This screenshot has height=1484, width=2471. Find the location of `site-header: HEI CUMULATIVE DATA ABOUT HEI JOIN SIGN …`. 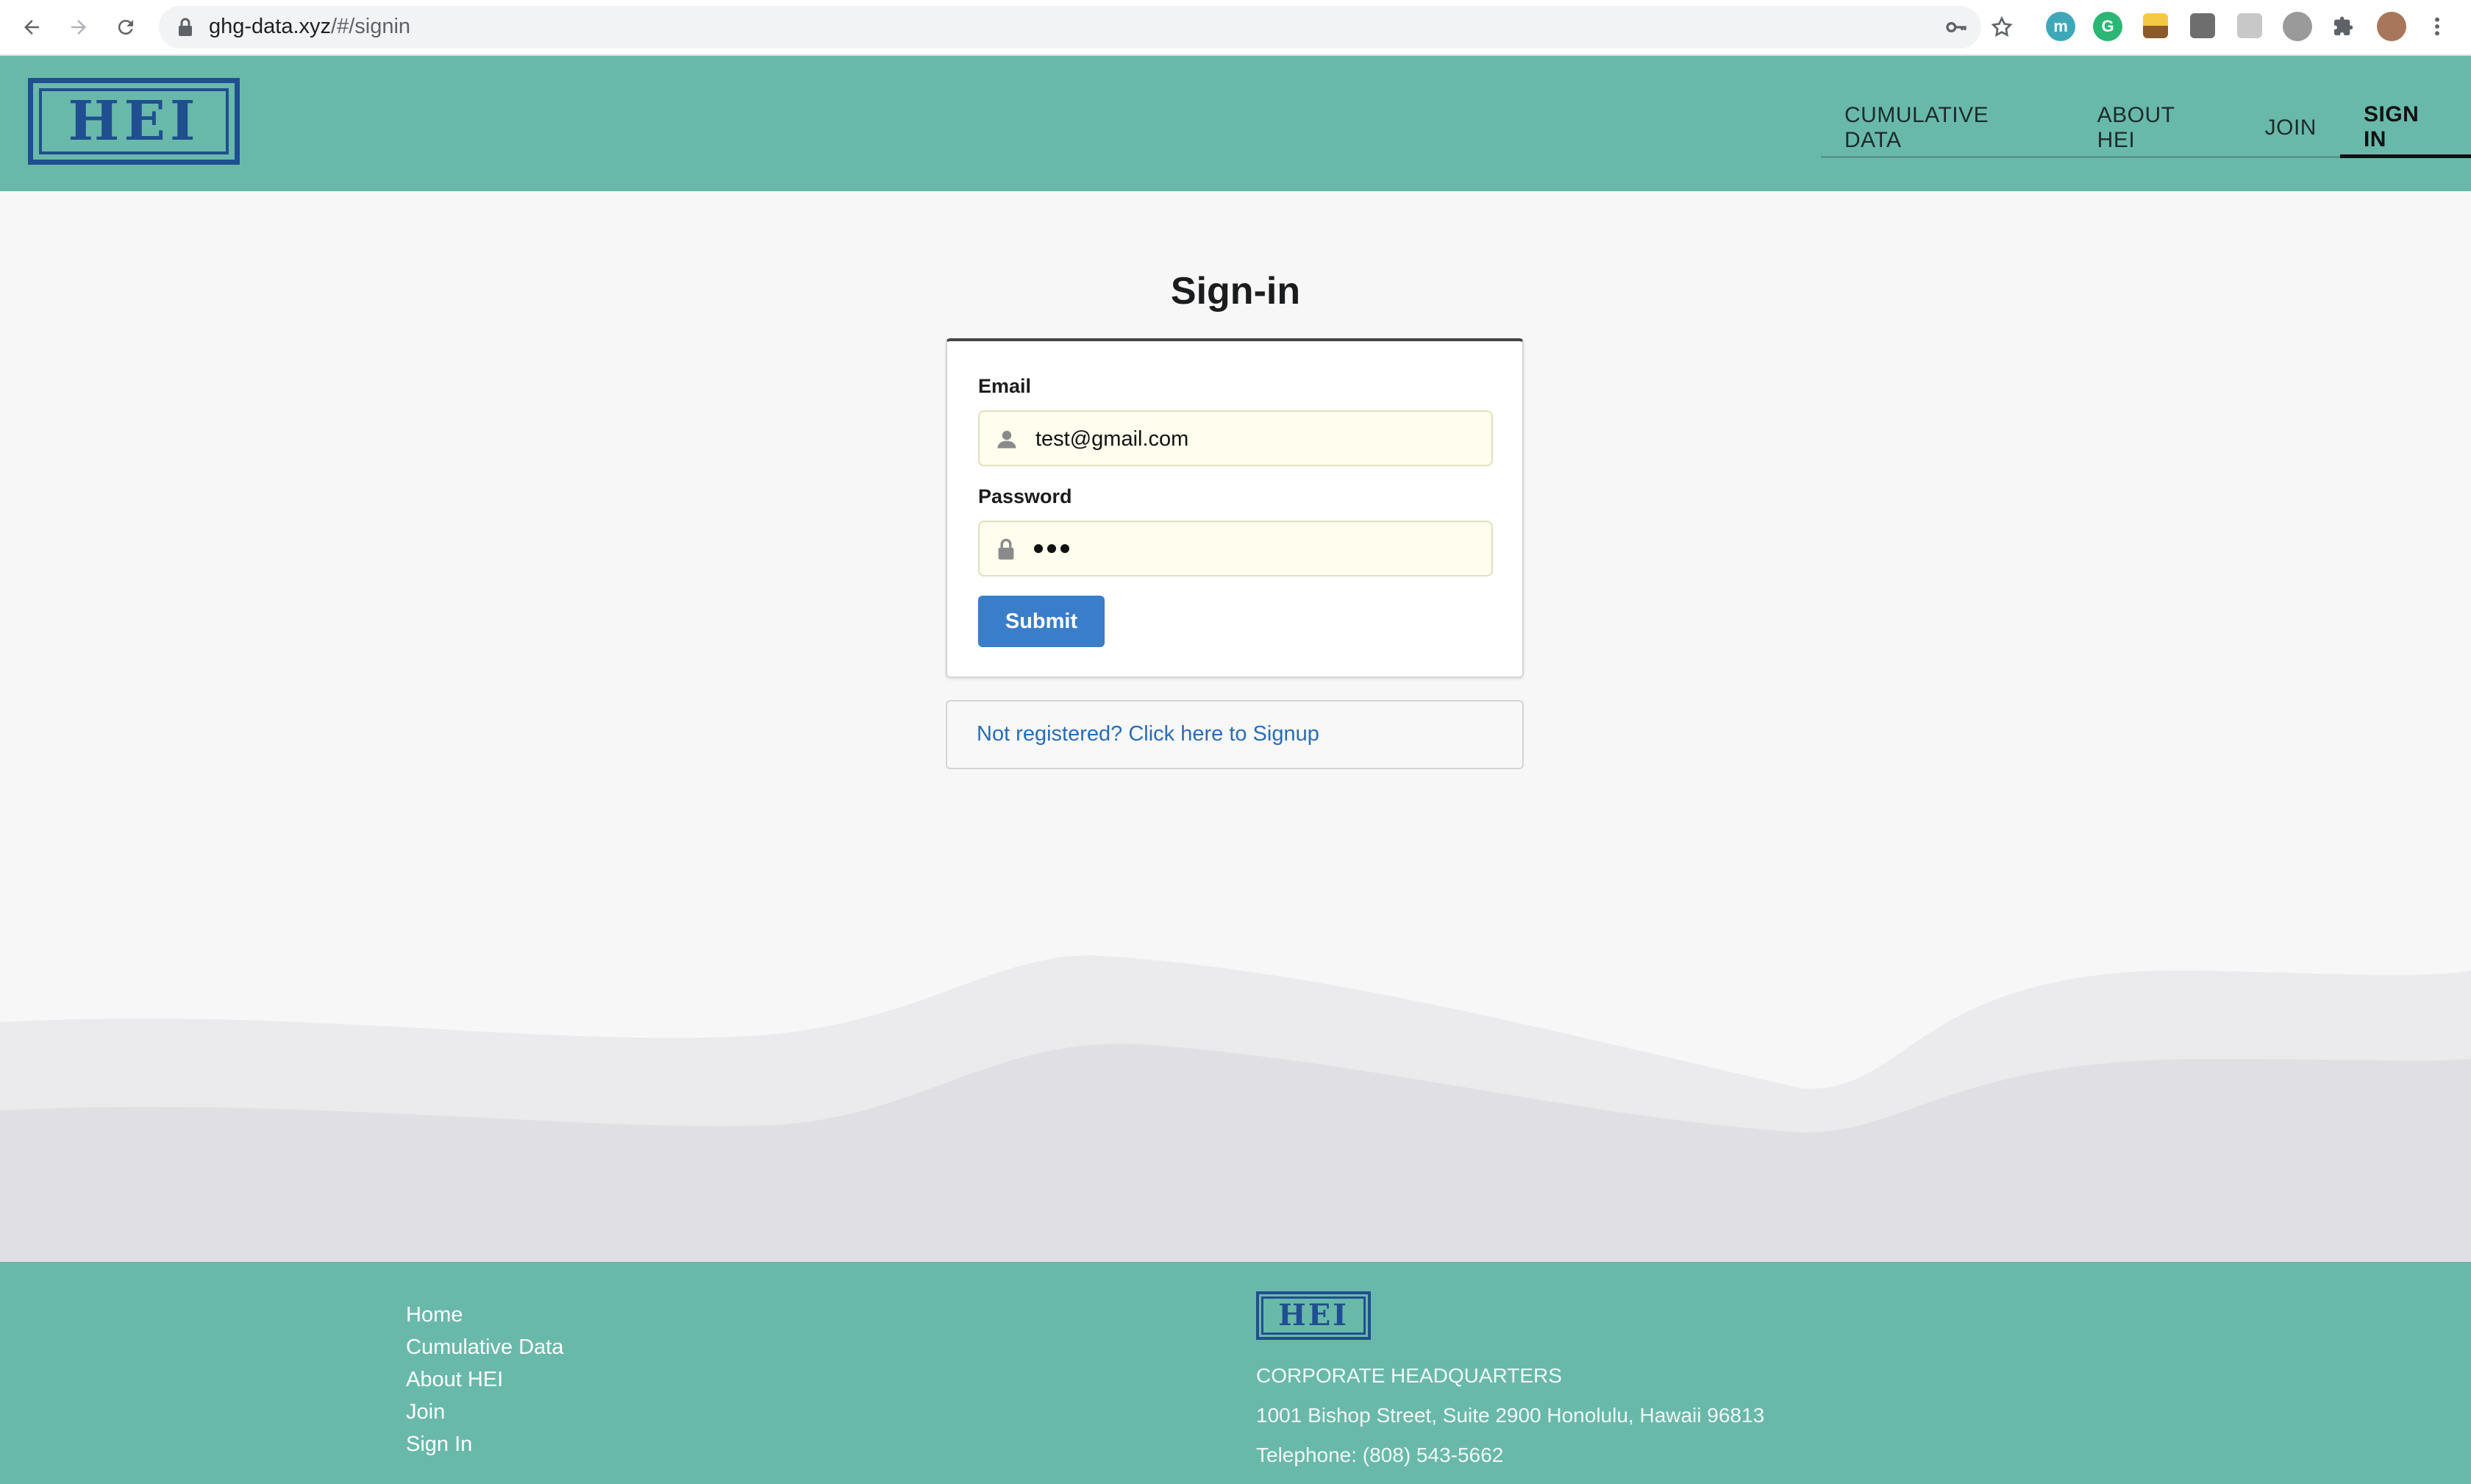

site-header: HEI CUMULATIVE DATA ABOUT HEI JOIN SIGN … is located at coordinates (1235, 124).